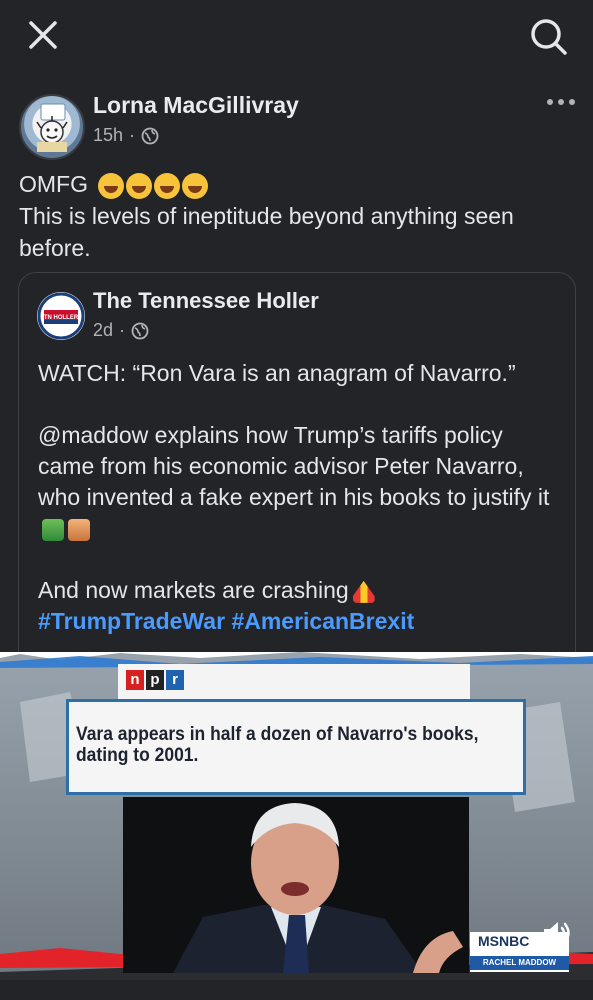 This screenshot has height=1000, width=593. What do you see at coordinates (196, 105) in the screenshot?
I see `post-author: Lorna MacGillivray` at bounding box center [196, 105].